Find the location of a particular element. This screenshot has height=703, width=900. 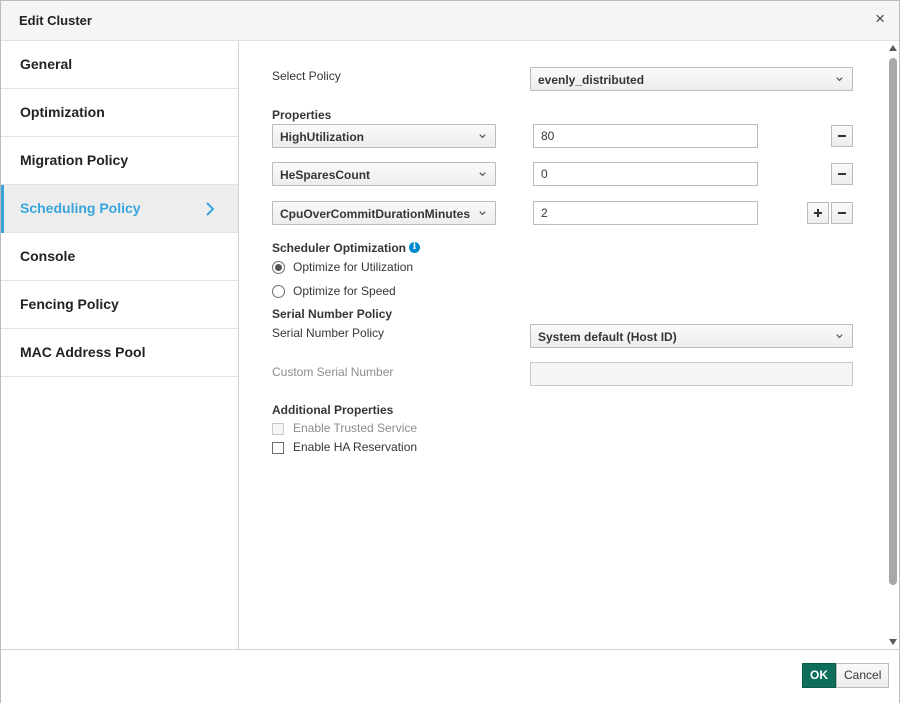

optimize-utilization-radio is located at coordinates (278, 267).